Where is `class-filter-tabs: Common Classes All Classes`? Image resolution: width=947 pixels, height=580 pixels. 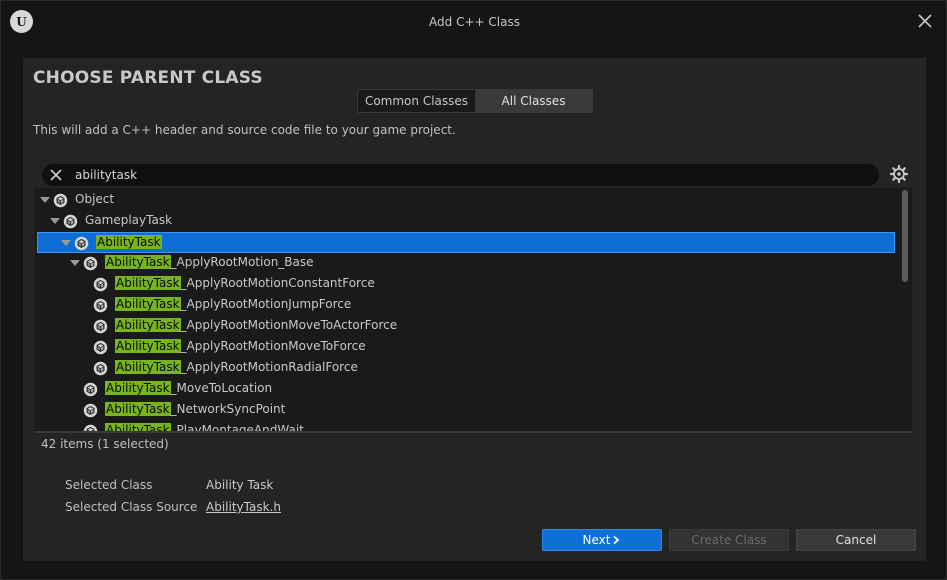
class-filter-tabs: Common Classes All Classes is located at coordinates (475, 101).